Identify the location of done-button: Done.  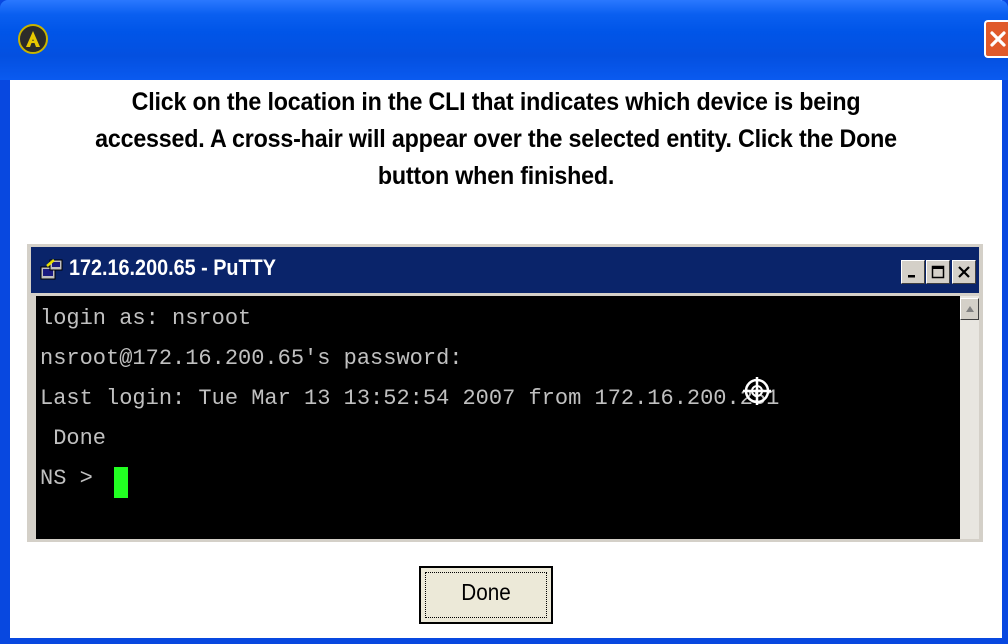
(486, 595).